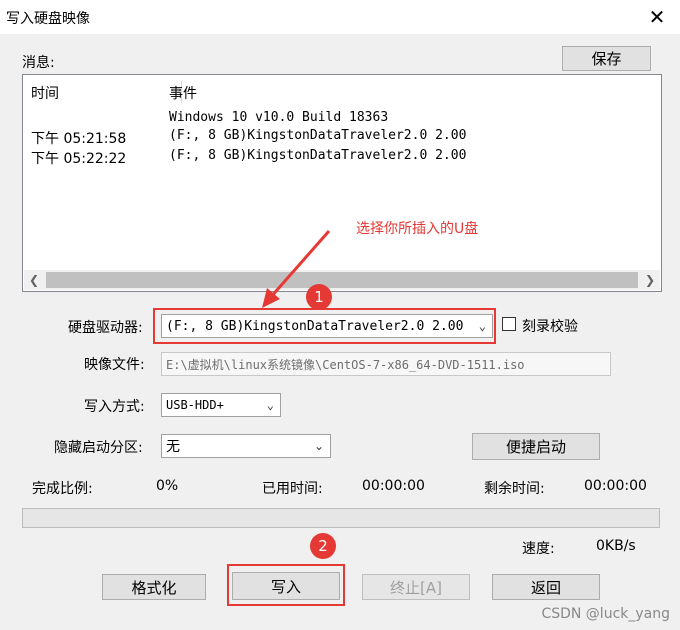 This screenshot has height=630, width=680. Describe the element at coordinates (536, 446) in the screenshot. I see `quick-boot-button: 便捷启动` at that location.